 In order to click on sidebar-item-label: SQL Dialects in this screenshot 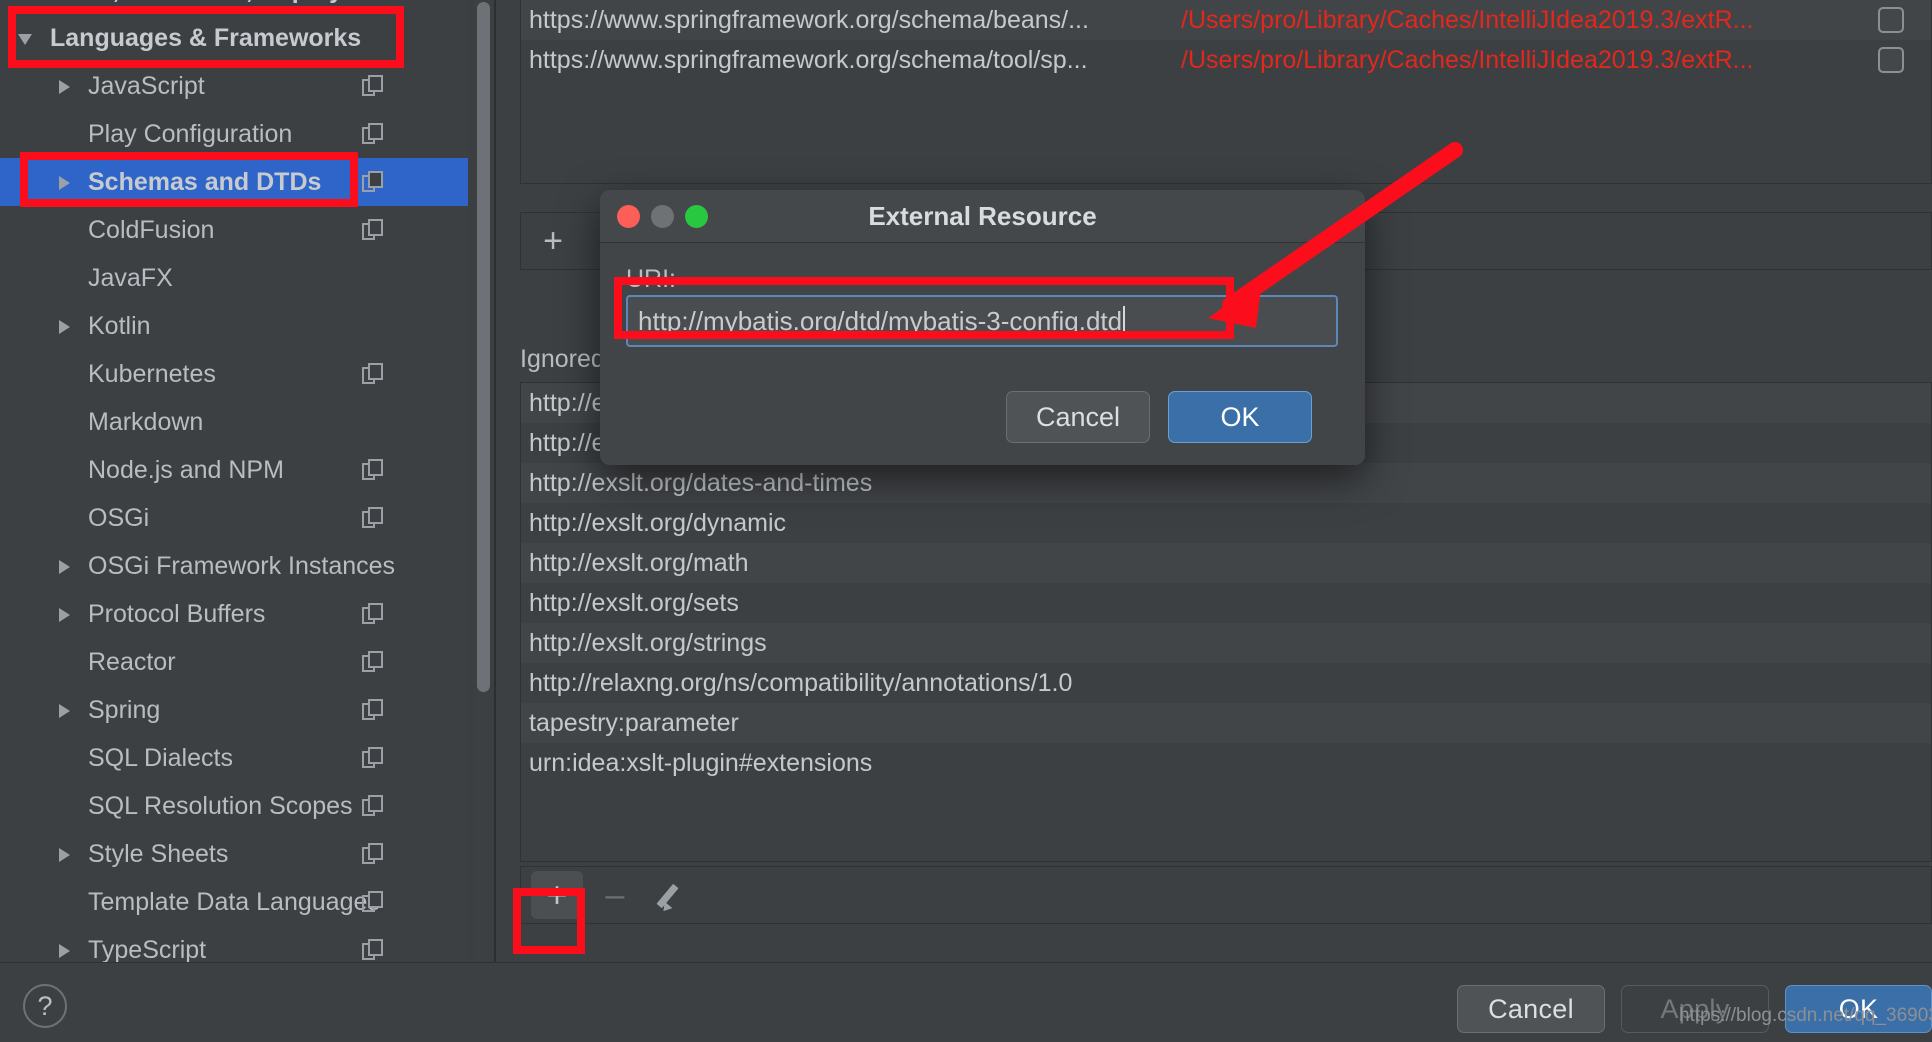, I will do `click(160, 757)`.